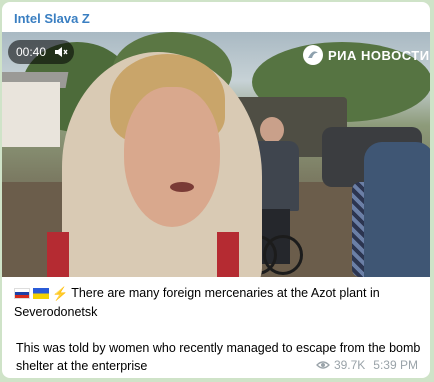 The width and height of the screenshot is (434, 382). I want to click on view-count: 39.7K, so click(349, 365).